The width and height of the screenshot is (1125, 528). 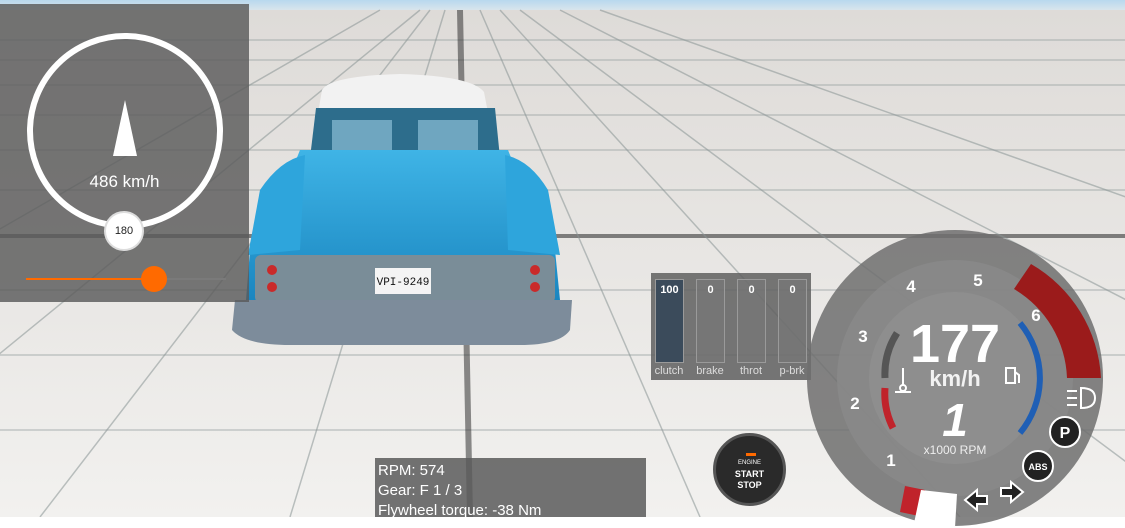 I want to click on rpm-tick-4: 4, so click(x=911, y=286).